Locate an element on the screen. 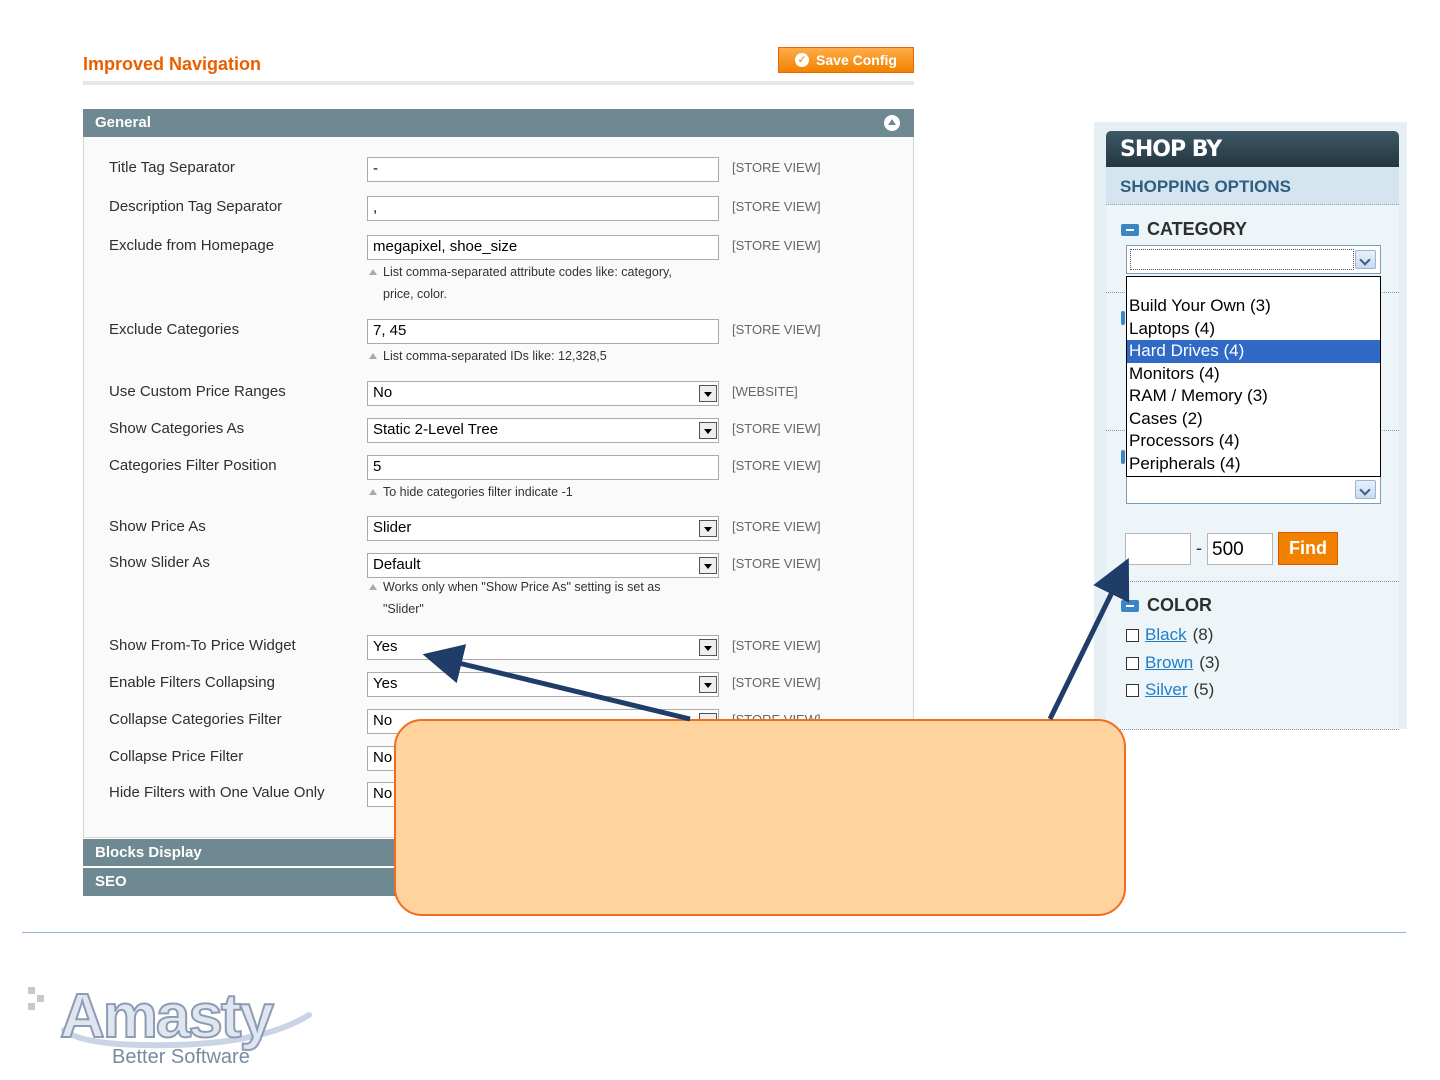 The image size is (1440, 1080). logo-wordmark: Amasty is located at coordinates (167, 1016).